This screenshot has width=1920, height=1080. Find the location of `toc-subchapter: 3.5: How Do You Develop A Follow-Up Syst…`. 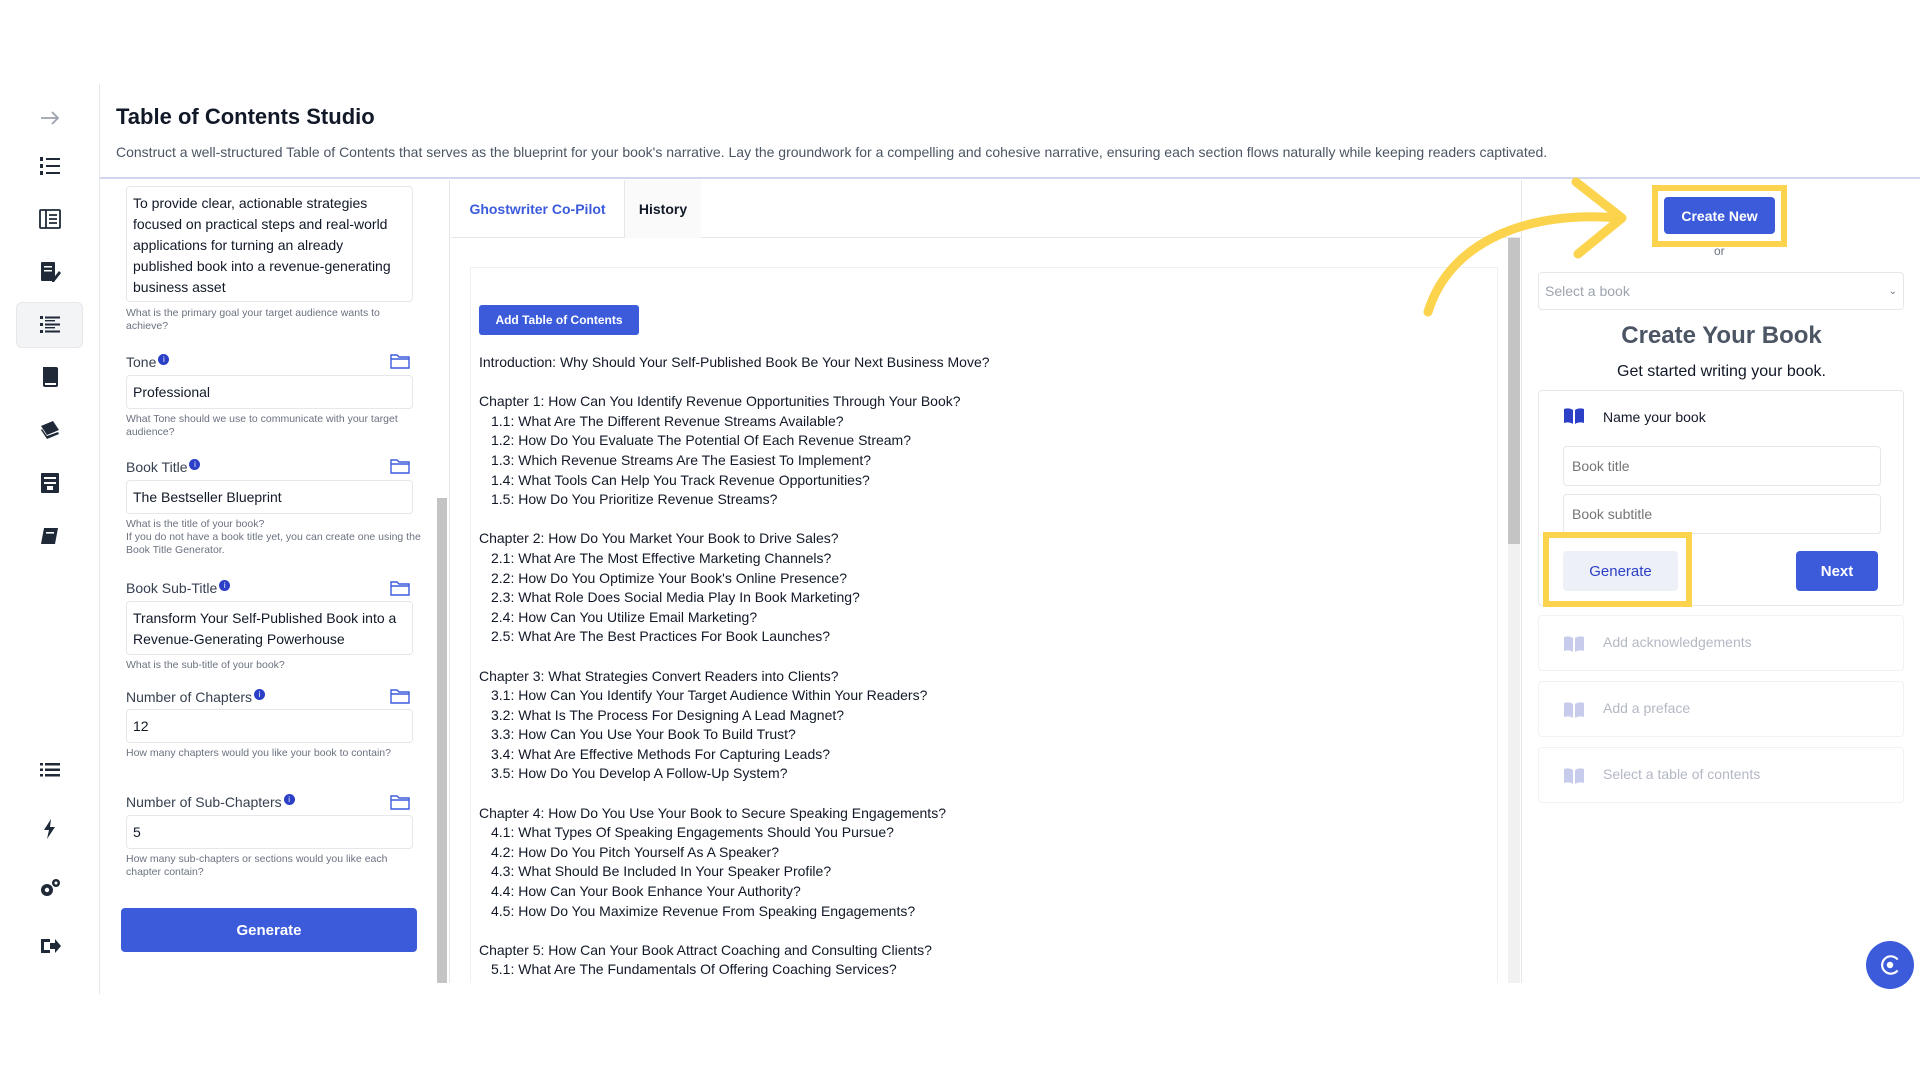

toc-subchapter: 3.5: How Do You Develop A Follow-Up Syst… is located at coordinates (639, 773).